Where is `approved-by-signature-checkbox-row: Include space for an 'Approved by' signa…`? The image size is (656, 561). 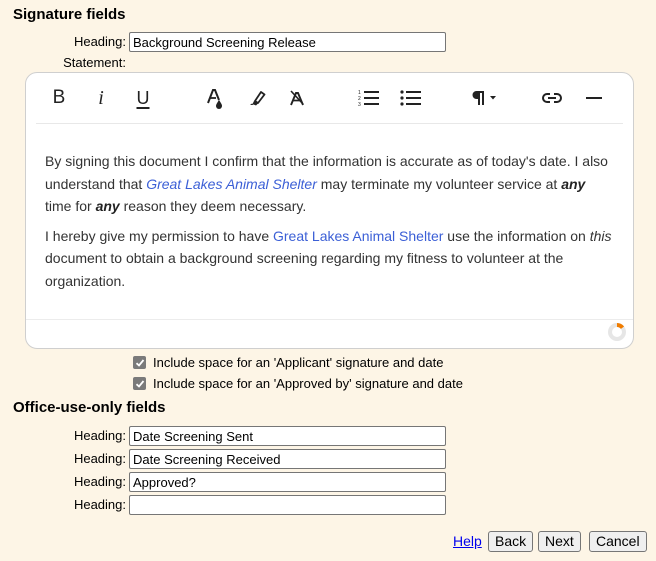
approved-by-signature-checkbox-row: Include space for an 'Approved by' signa… is located at coordinates (298, 383).